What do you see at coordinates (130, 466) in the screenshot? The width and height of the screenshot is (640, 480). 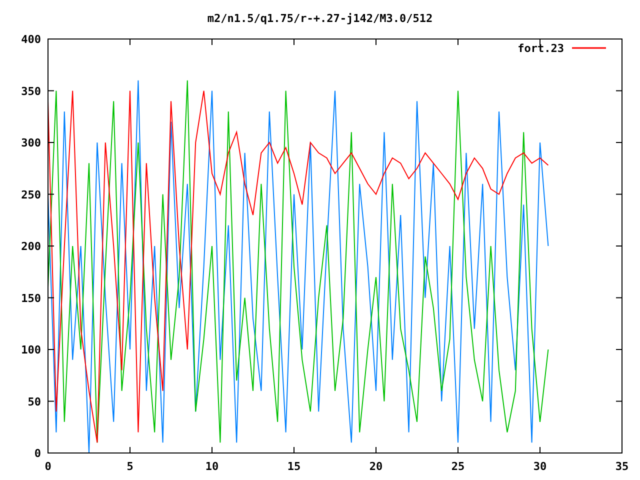 I see `x-tick-label: 5` at bounding box center [130, 466].